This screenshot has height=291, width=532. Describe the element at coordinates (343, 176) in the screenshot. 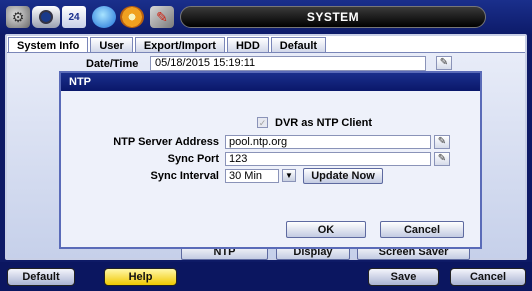

I see `update-now-button: Update Now` at that location.